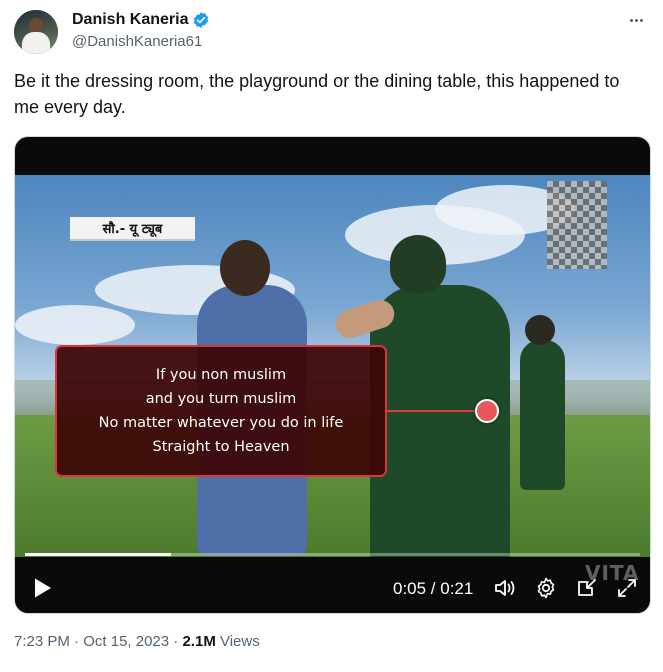  What do you see at coordinates (433, 588) in the screenshot?
I see `time-label: 0:05 / 0:21` at bounding box center [433, 588].